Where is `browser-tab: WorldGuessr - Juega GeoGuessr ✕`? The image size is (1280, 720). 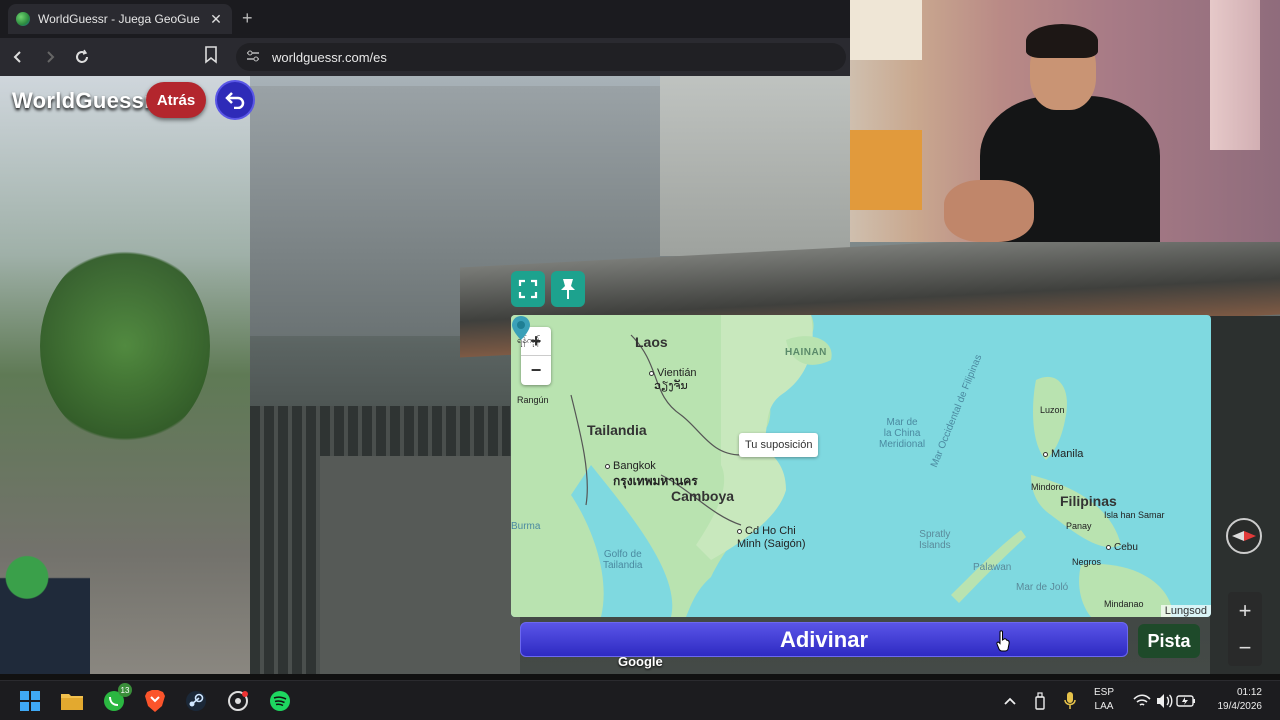
browser-tab: WorldGuessr - Juega GeoGuessr ✕ is located at coordinates (120, 19).